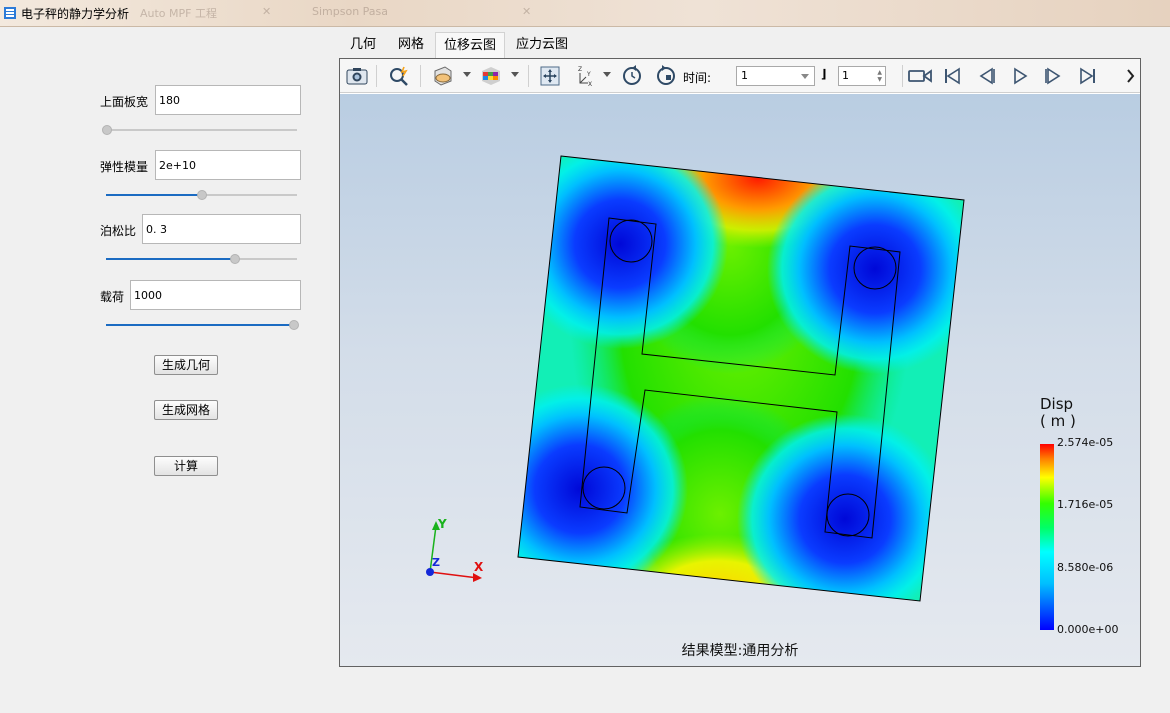 This screenshot has width=1170, height=713. What do you see at coordinates (201, 195) in the screenshot?
I see `elastic-modulus-slider` at bounding box center [201, 195].